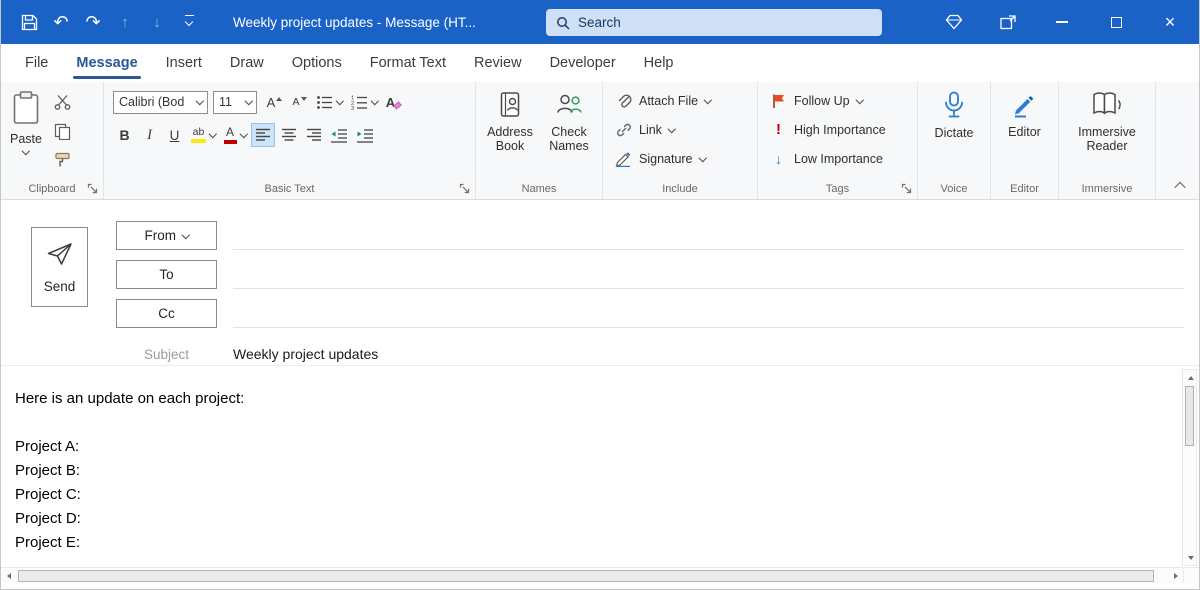  I want to click on search-box, so click(714, 22).